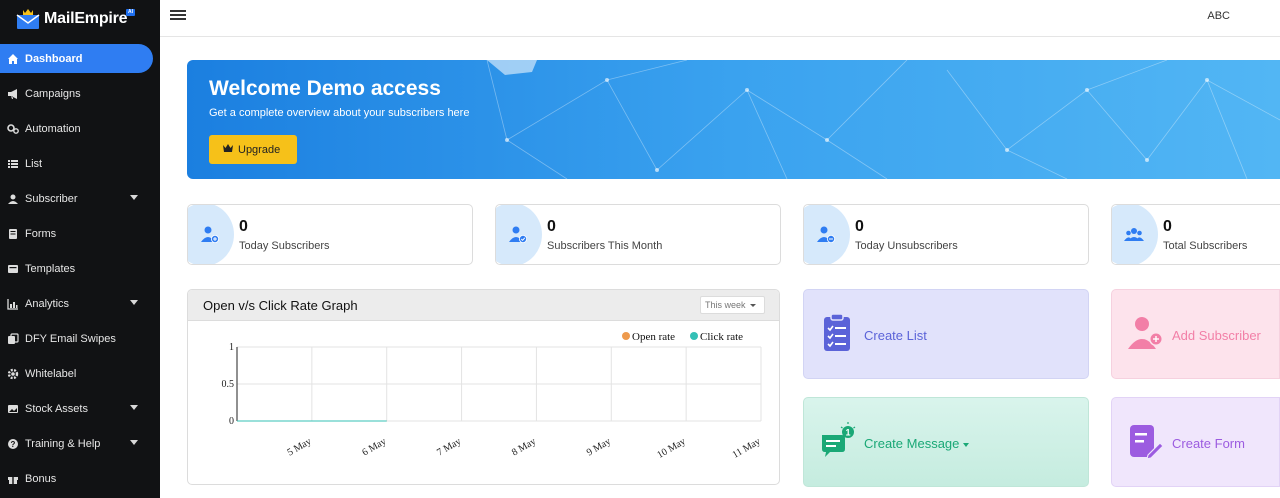  I want to click on form-edit-icon, so click(1147, 442).